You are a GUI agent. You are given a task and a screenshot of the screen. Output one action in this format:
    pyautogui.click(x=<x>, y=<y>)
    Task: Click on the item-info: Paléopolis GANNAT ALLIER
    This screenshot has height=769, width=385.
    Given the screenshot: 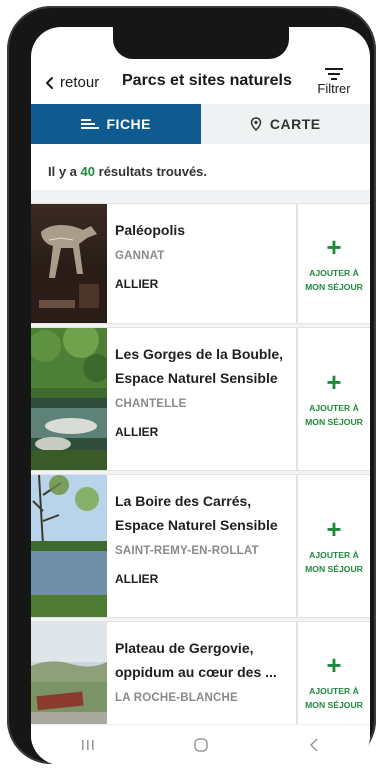 What is the action you would take?
    pyautogui.click(x=202, y=263)
    